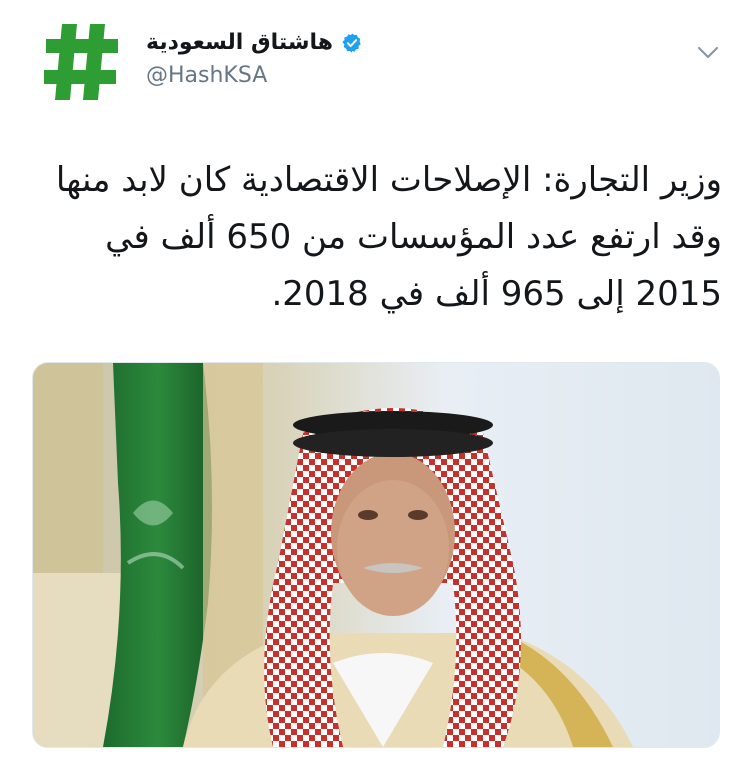  What do you see at coordinates (351, 42) in the screenshot?
I see `verified-badge-icon` at bounding box center [351, 42].